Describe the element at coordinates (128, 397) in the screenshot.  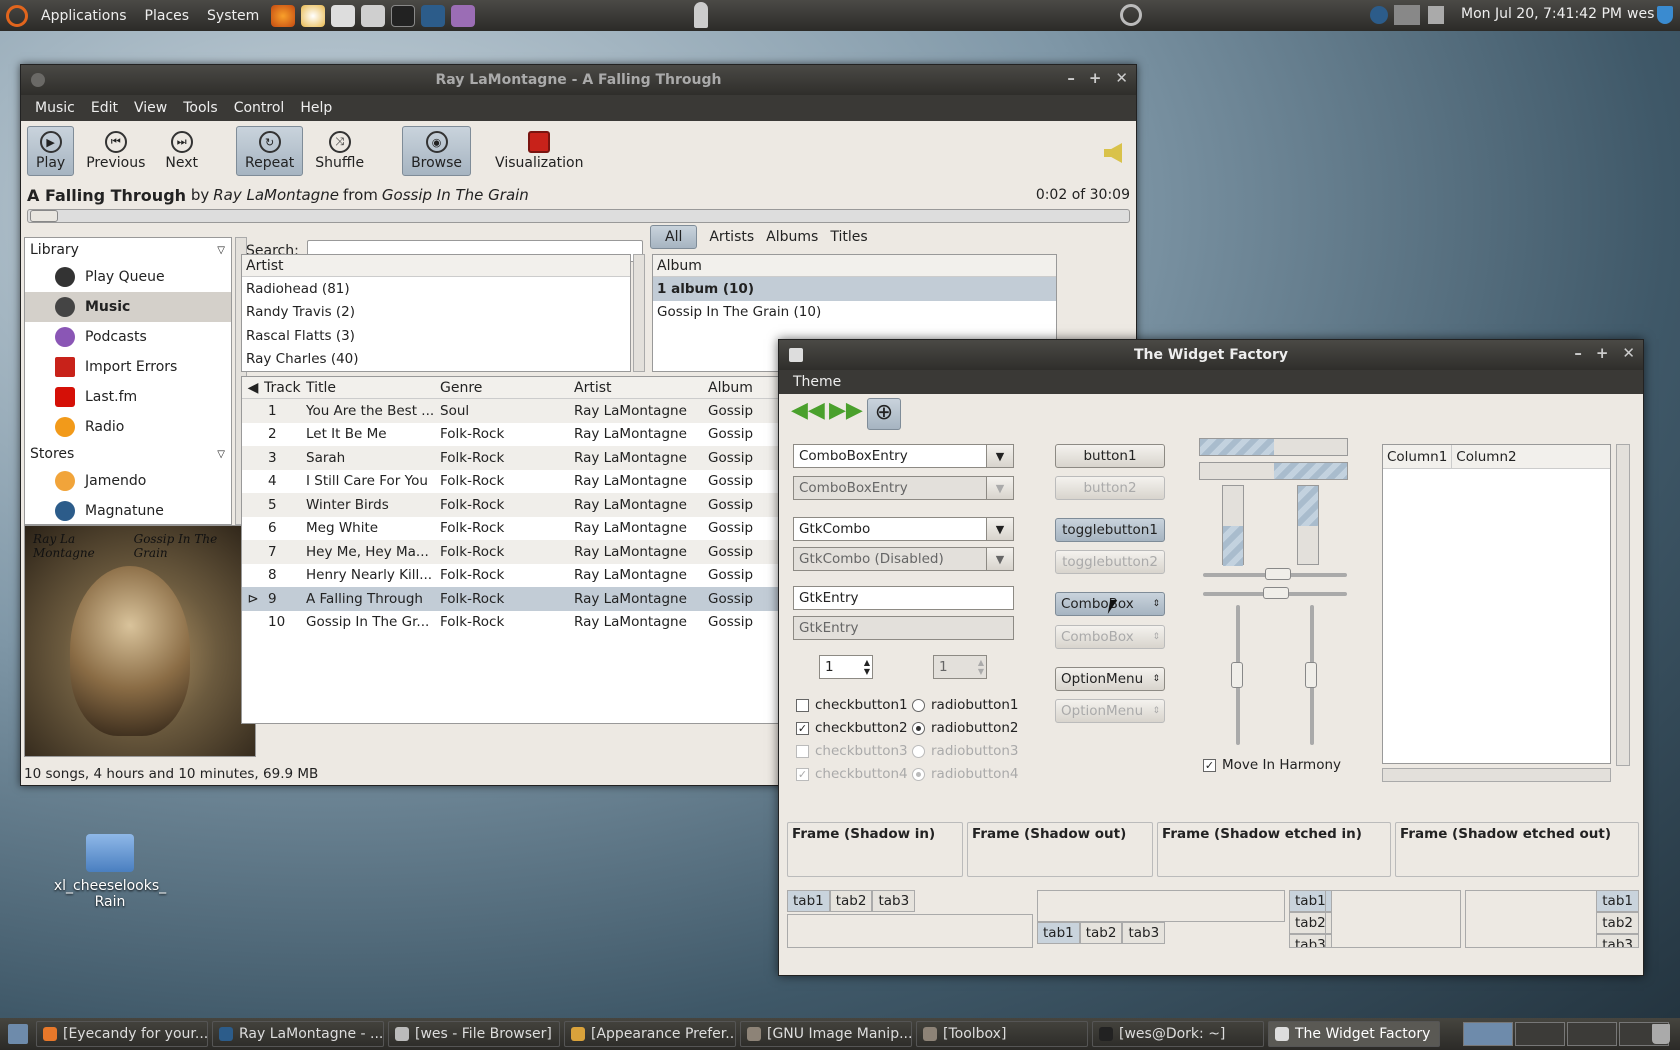
I see `sidebar-item-lastfm: Last.fm` at that location.